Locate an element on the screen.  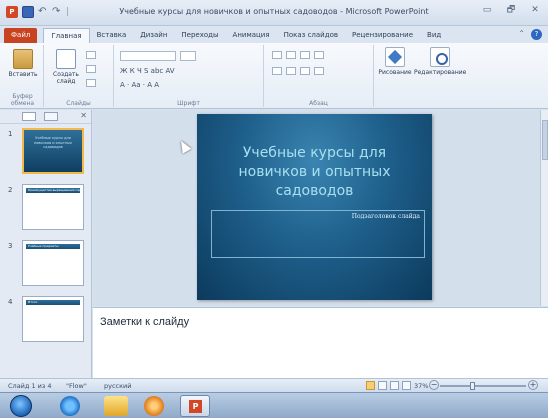
paste-label: Вставить is located at coordinates (23, 74).